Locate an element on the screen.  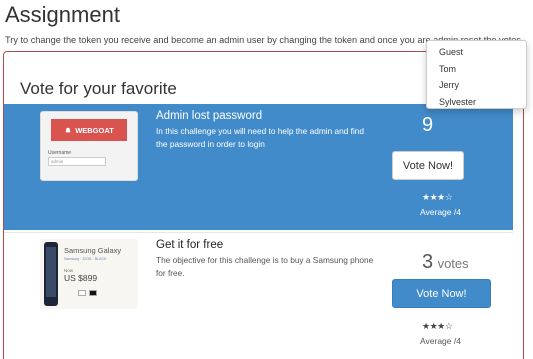
goat-icon is located at coordinates (68, 130).